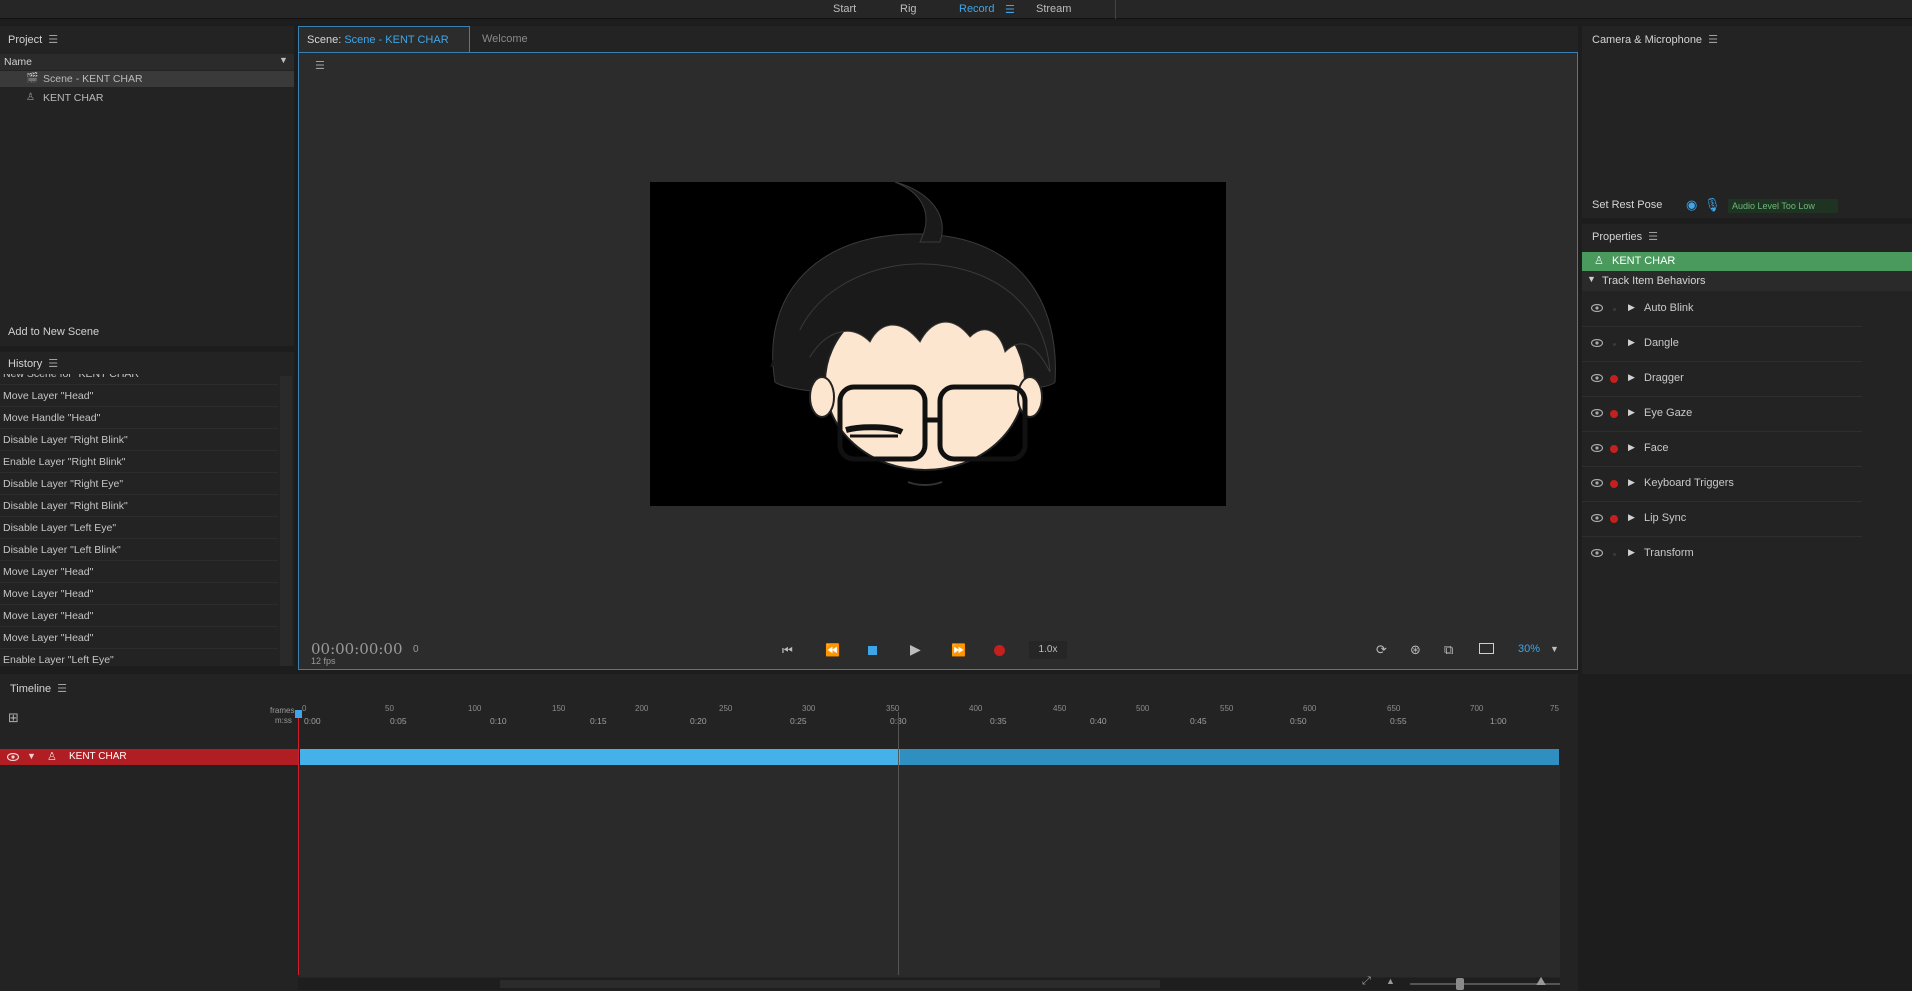 The width and height of the screenshot is (1912, 991). I want to click on project-item-puppet: ♙ KENT CHAR, so click(147, 98).